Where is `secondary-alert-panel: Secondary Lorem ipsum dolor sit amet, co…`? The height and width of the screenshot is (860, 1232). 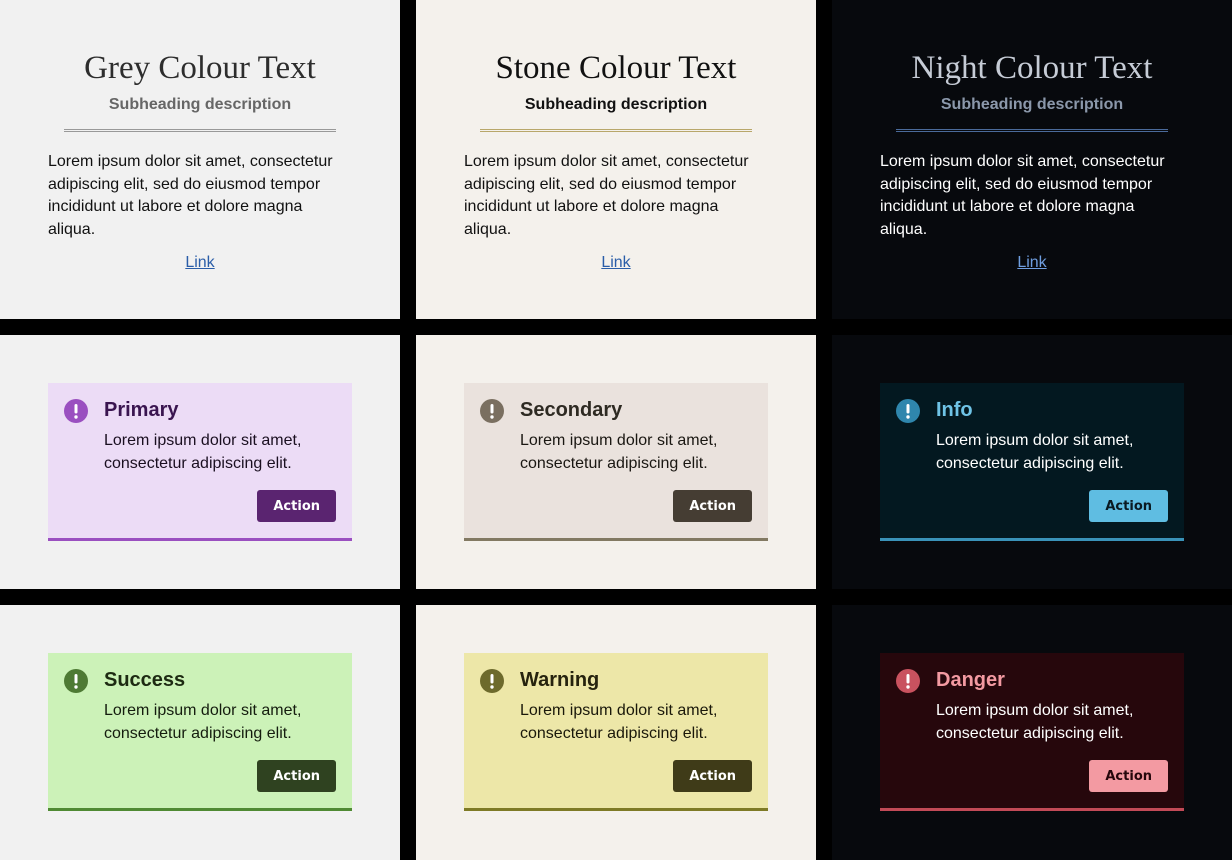 secondary-alert-panel: Secondary Lorem ipsum dolor sit amet, co… is located at coordinates (616, 462).